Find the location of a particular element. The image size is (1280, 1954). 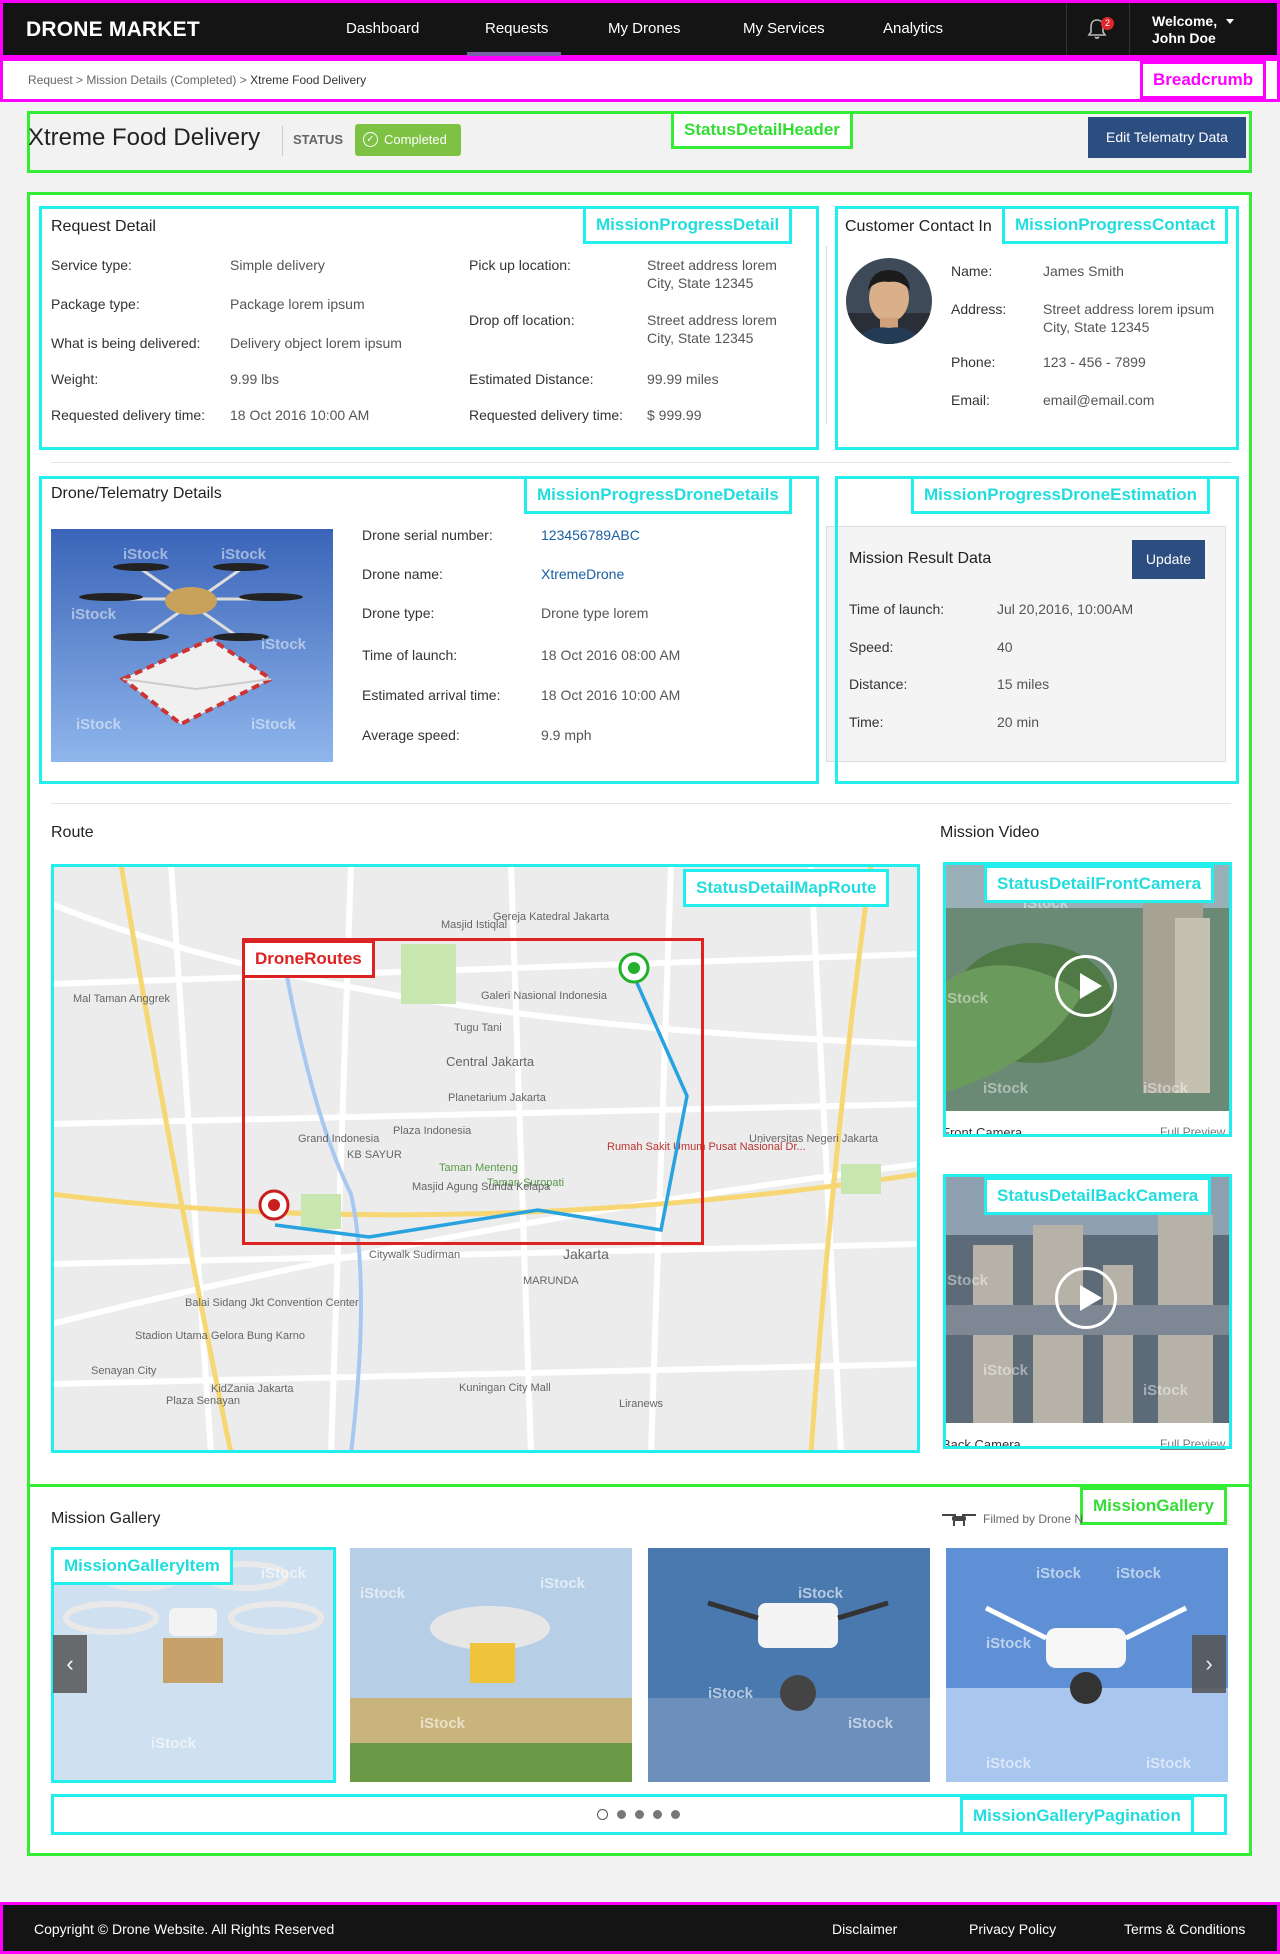

nav-item-my-services: My Services is located at coordinates (784, 28).